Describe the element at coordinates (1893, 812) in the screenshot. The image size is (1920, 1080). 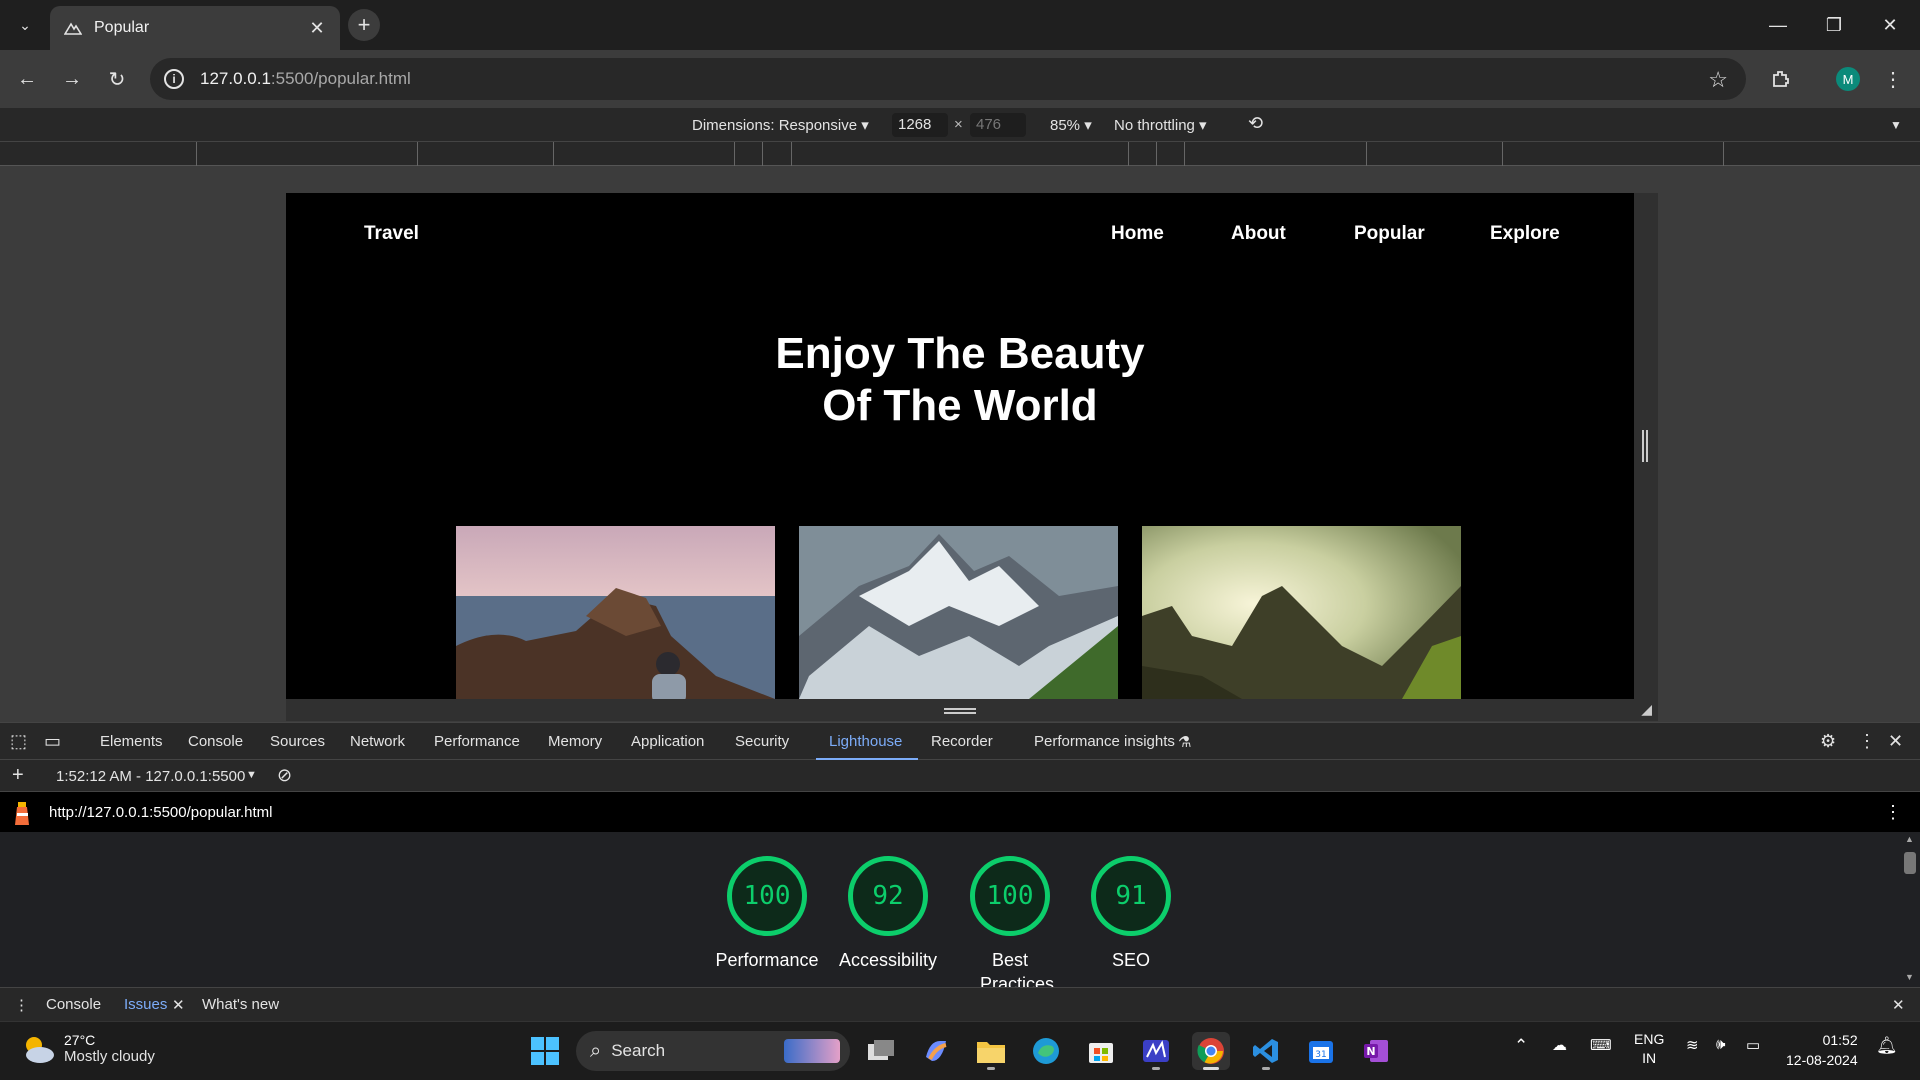
I see `report-menu-icon: ⋮` at that location.